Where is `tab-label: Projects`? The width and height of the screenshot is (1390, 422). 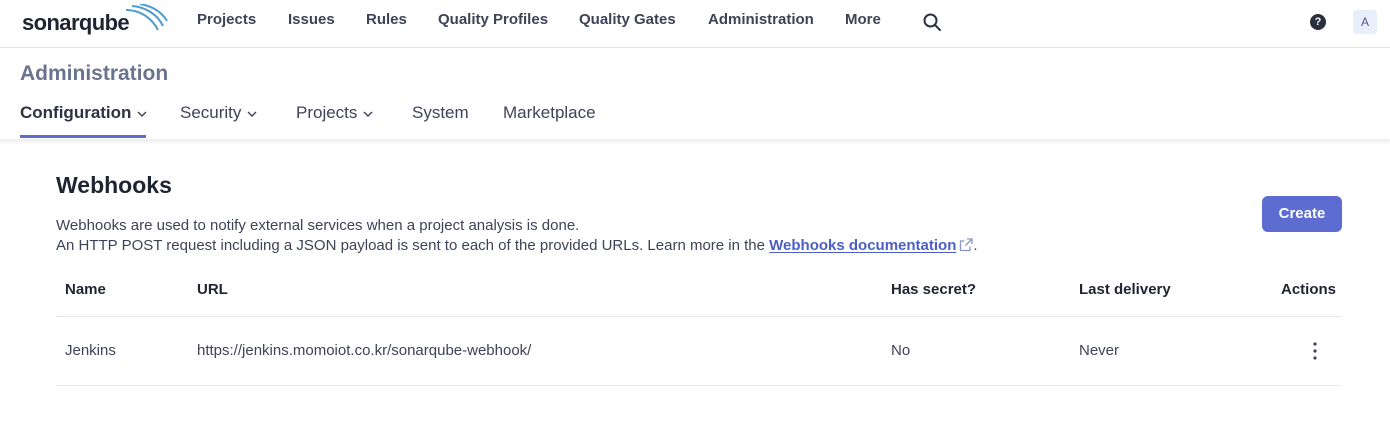
tab-label: Projects is located at coordinates (327, 112).